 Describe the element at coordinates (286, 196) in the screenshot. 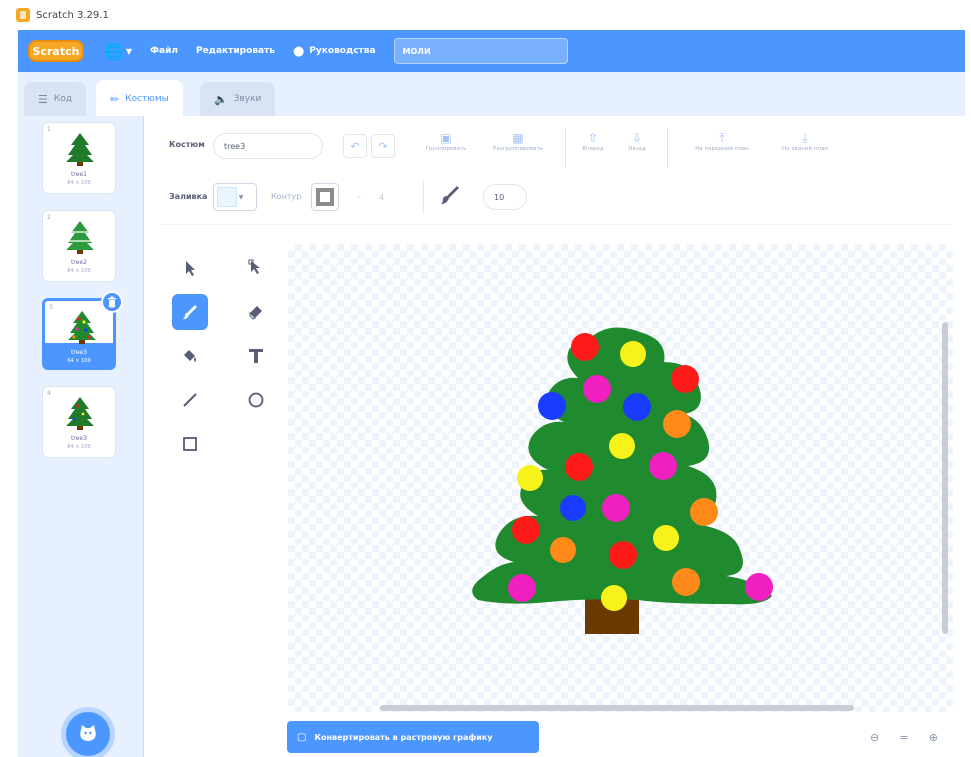

I see `outline-label: Контур` at that location.